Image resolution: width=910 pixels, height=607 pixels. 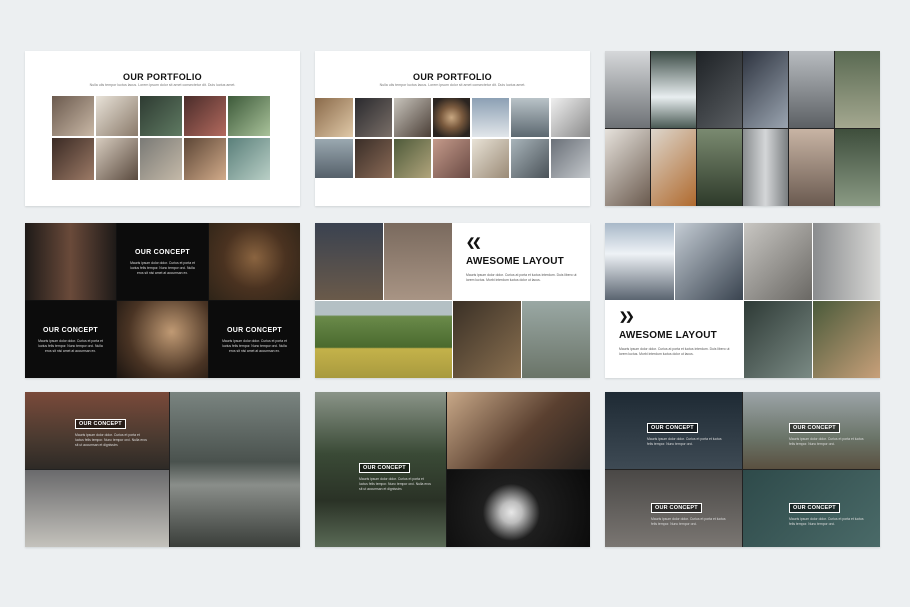 What do you see at coordinates (334, 158) in the screenshot?
I see `photo-lake-person` at bounding box center [334, 158].